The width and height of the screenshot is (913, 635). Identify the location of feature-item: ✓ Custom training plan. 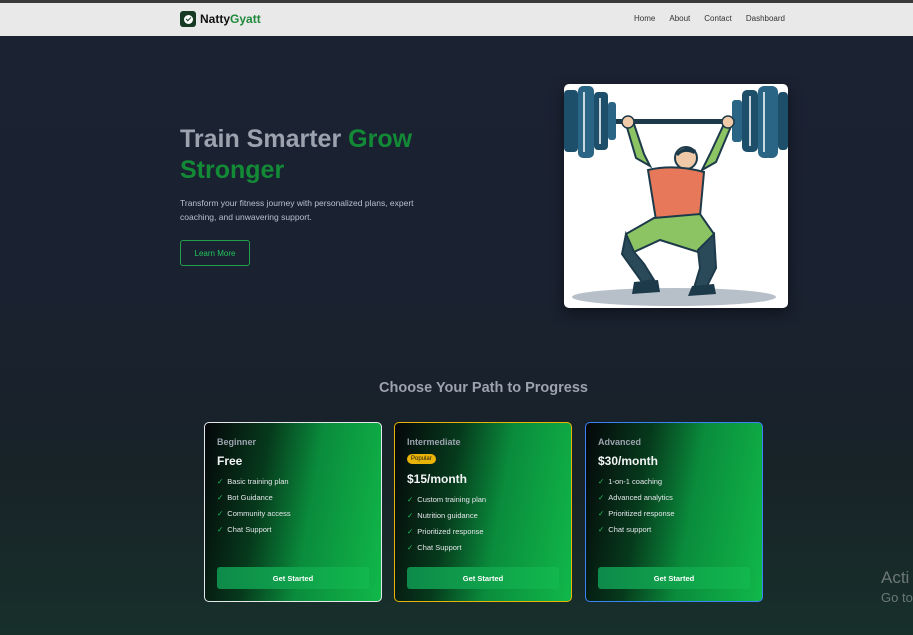
(447, 499).